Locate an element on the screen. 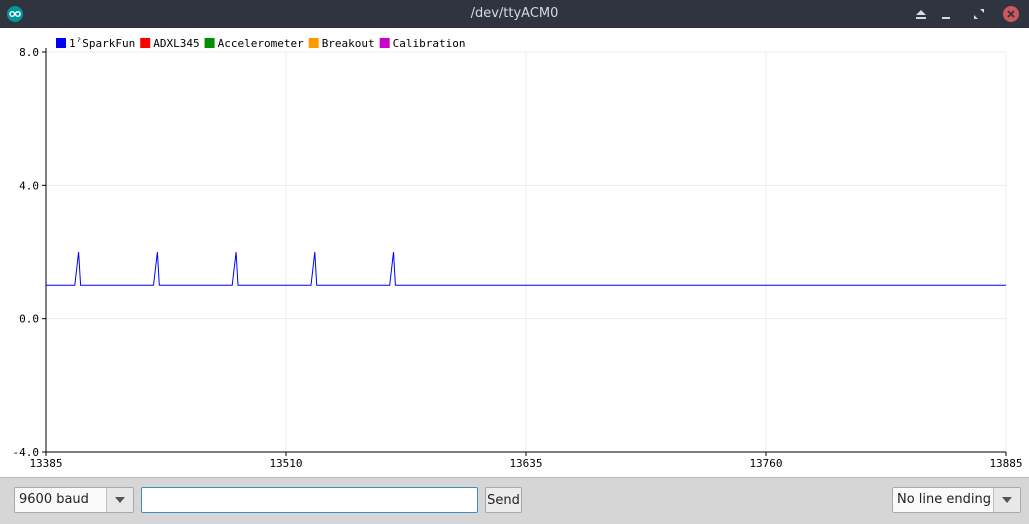  y-tick-label: 4.0 is located at coordinates (29, 185).